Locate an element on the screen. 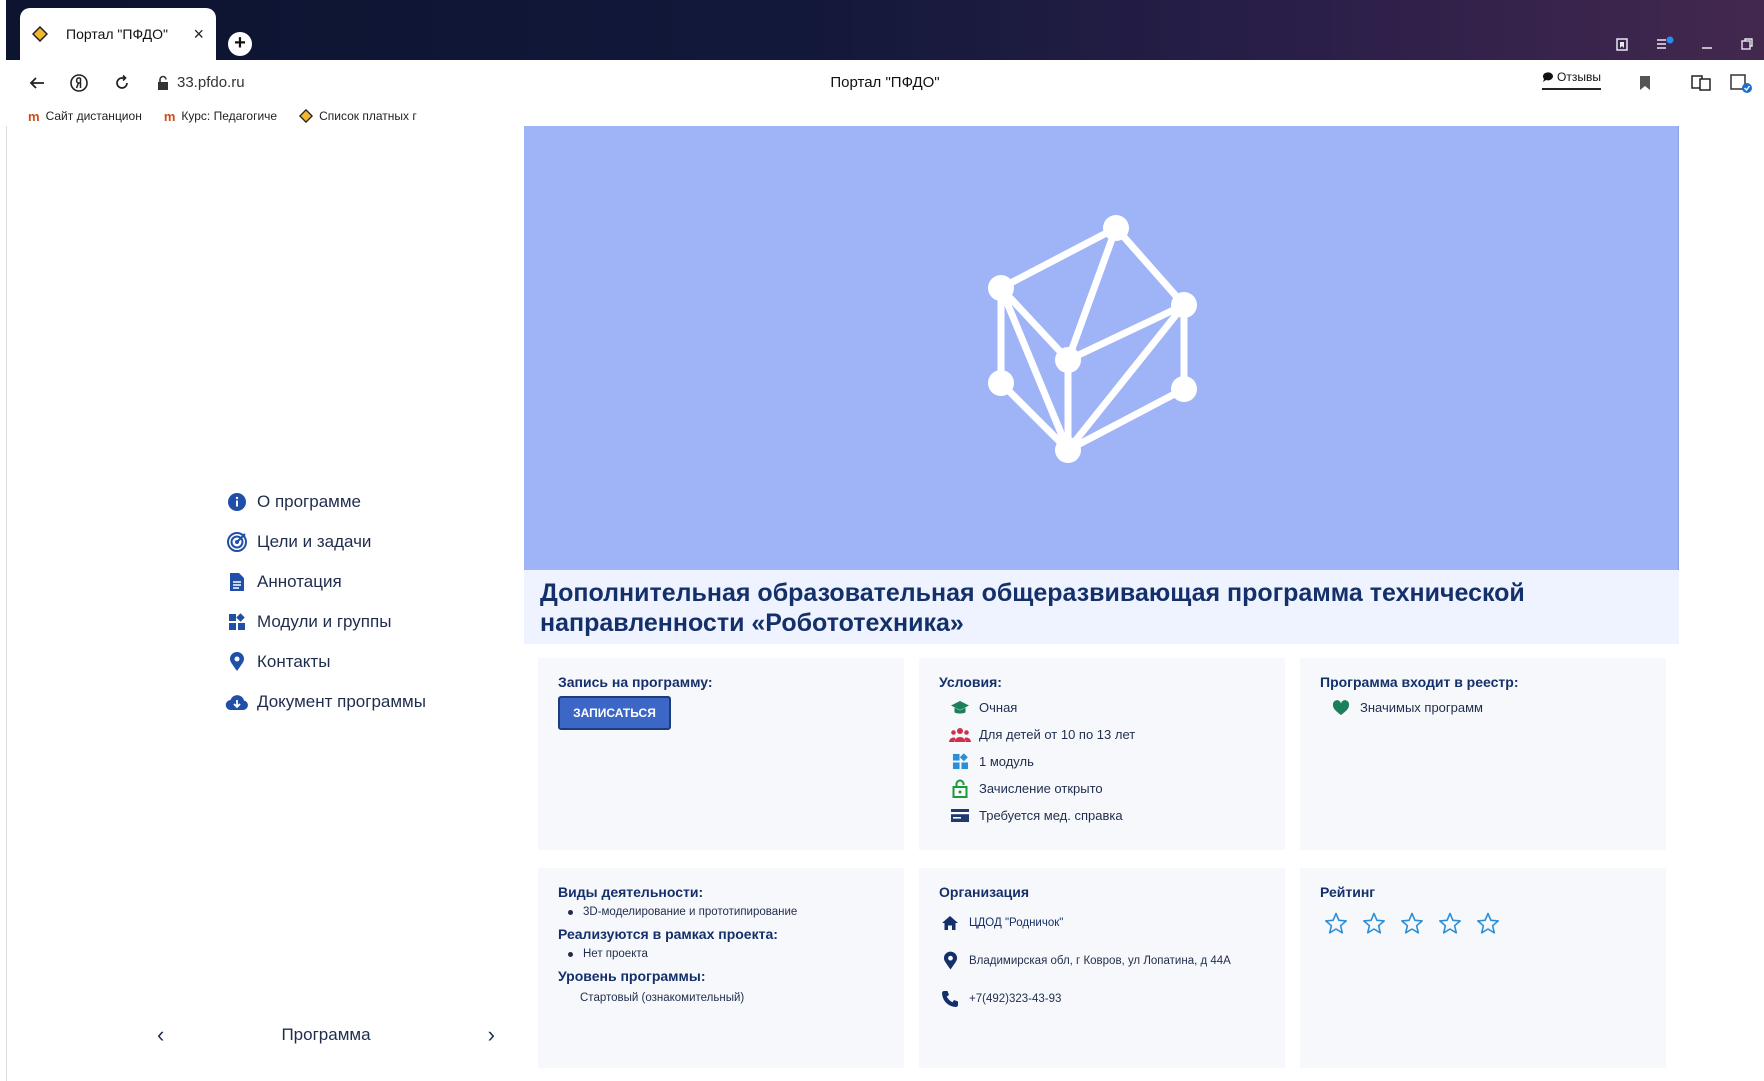 Image resolution: width=1764 pixels, height=1081 pixels. sidebar-item-document: Документ программы is located at coordinates (325, 702).